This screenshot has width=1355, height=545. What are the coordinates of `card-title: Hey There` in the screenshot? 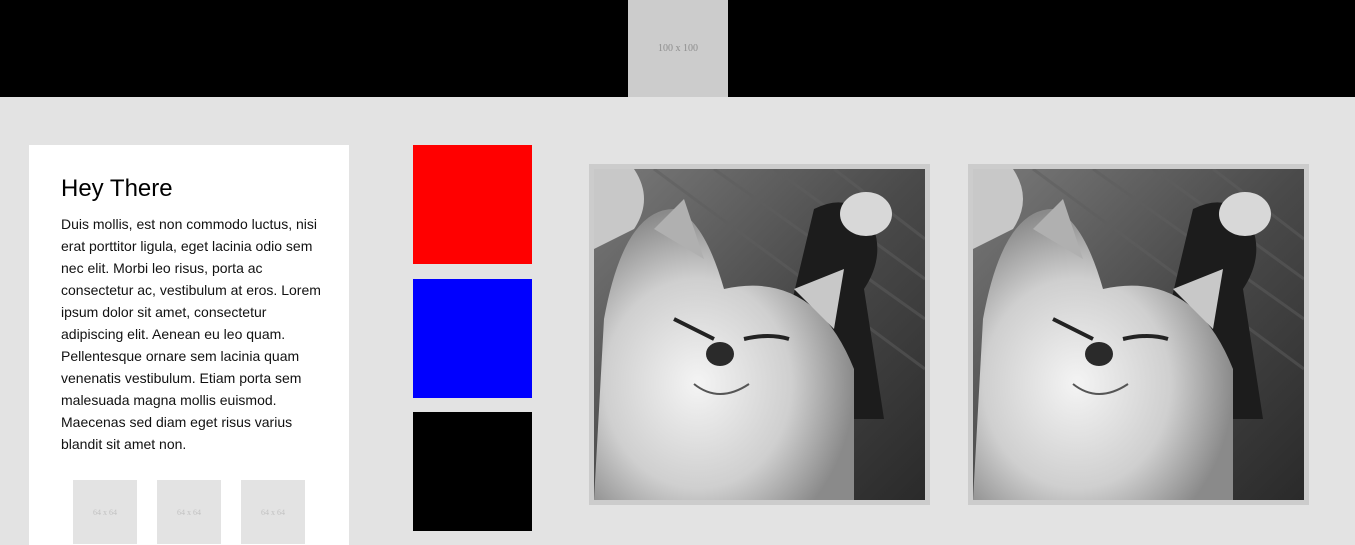 It's located at (117, 188).